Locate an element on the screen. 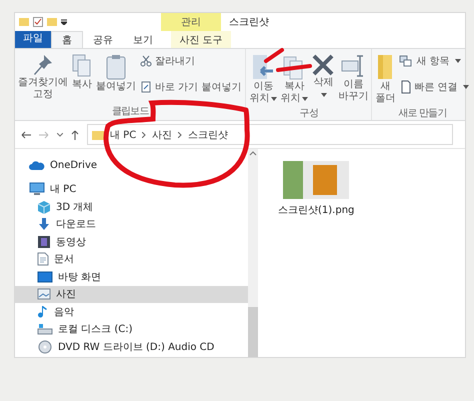 The image size is (474, 401). ribbon-button: 이동 위치 is located at coordinates (263, 78).